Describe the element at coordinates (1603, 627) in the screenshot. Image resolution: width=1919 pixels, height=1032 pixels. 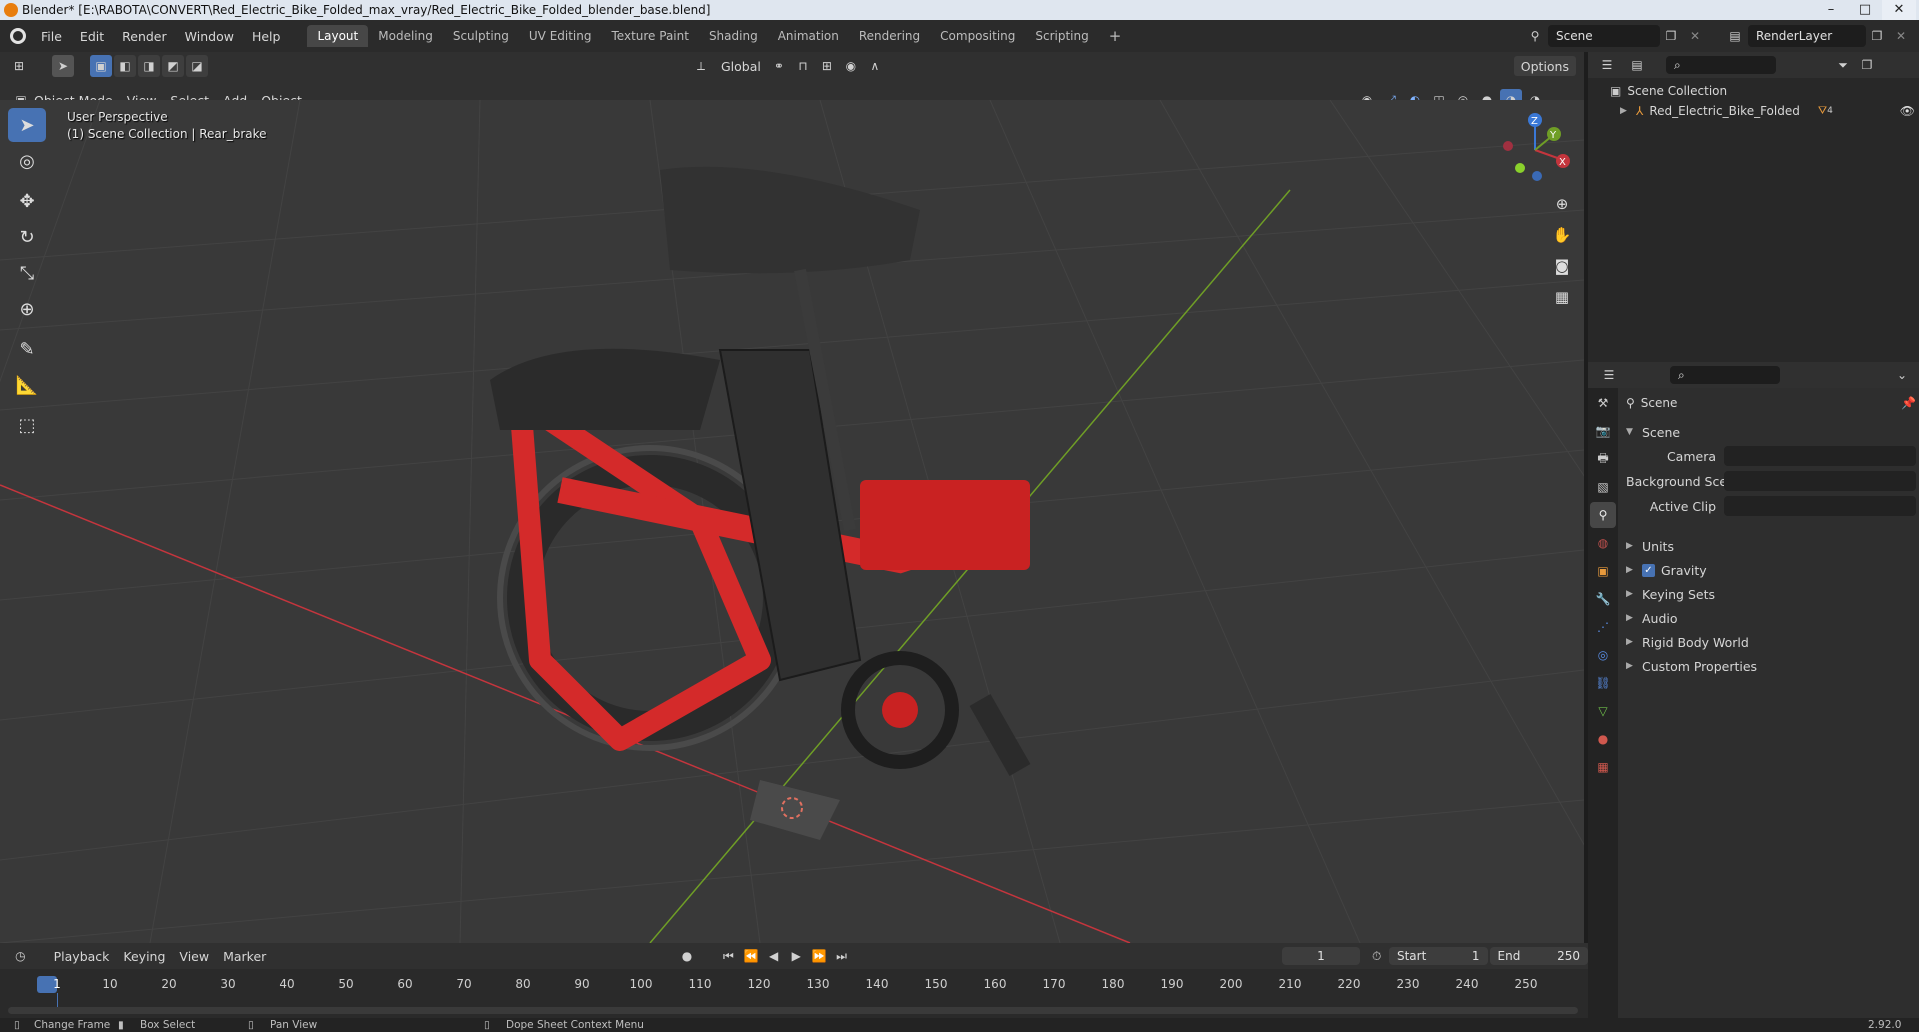
I see `particles-tab-icon: ⋰` at that location.